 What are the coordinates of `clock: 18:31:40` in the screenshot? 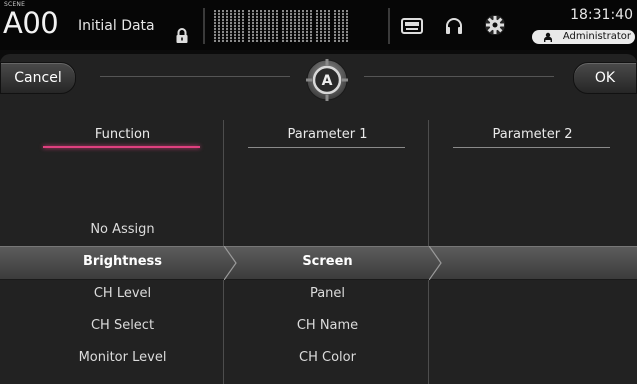 It's located at (601, 15).